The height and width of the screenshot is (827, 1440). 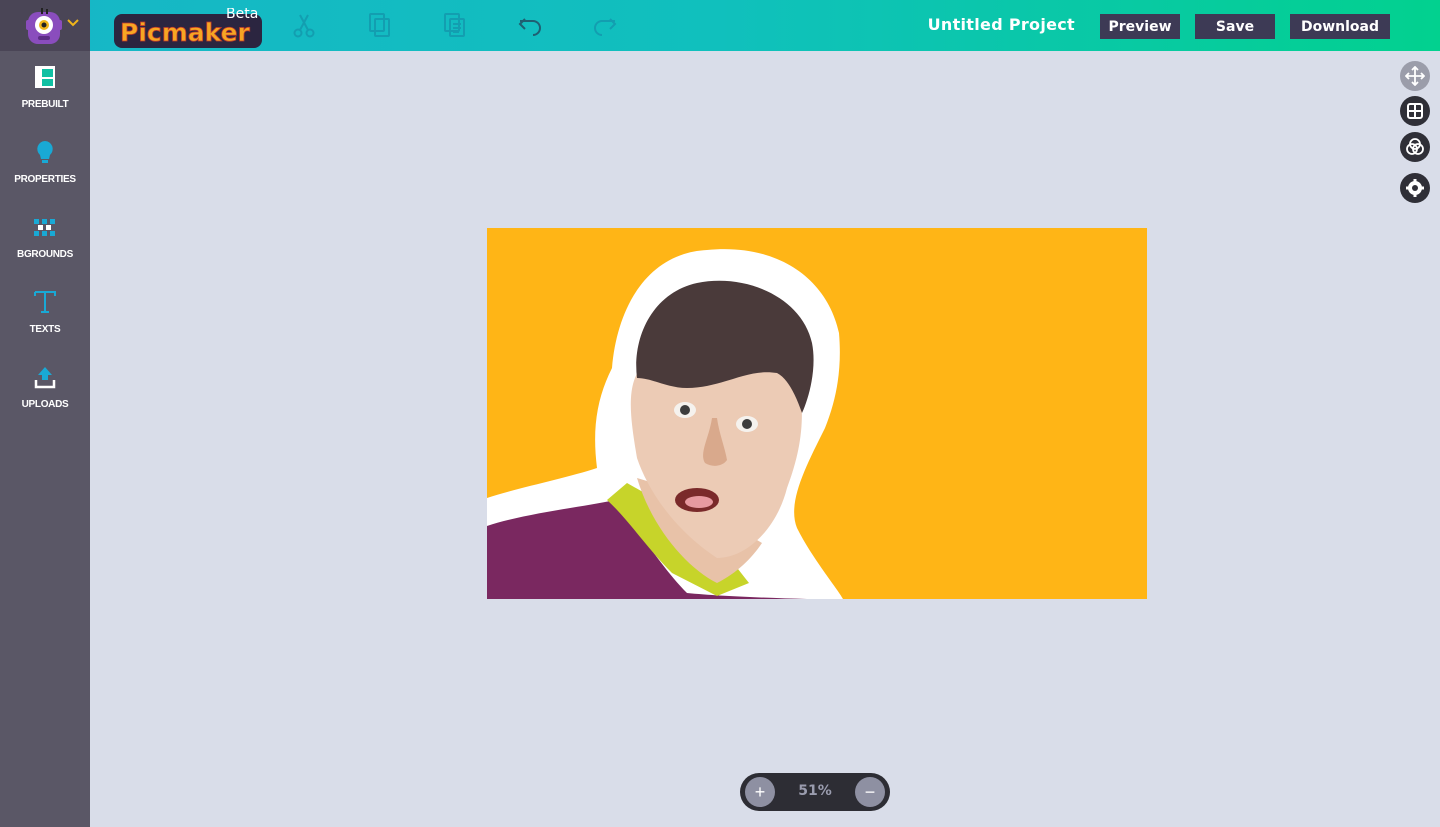 What do you see at coordinates (45, 329) in the screenshot?
I see `sidebar-item-label: TEXTS` at bounding box center [45, 329].